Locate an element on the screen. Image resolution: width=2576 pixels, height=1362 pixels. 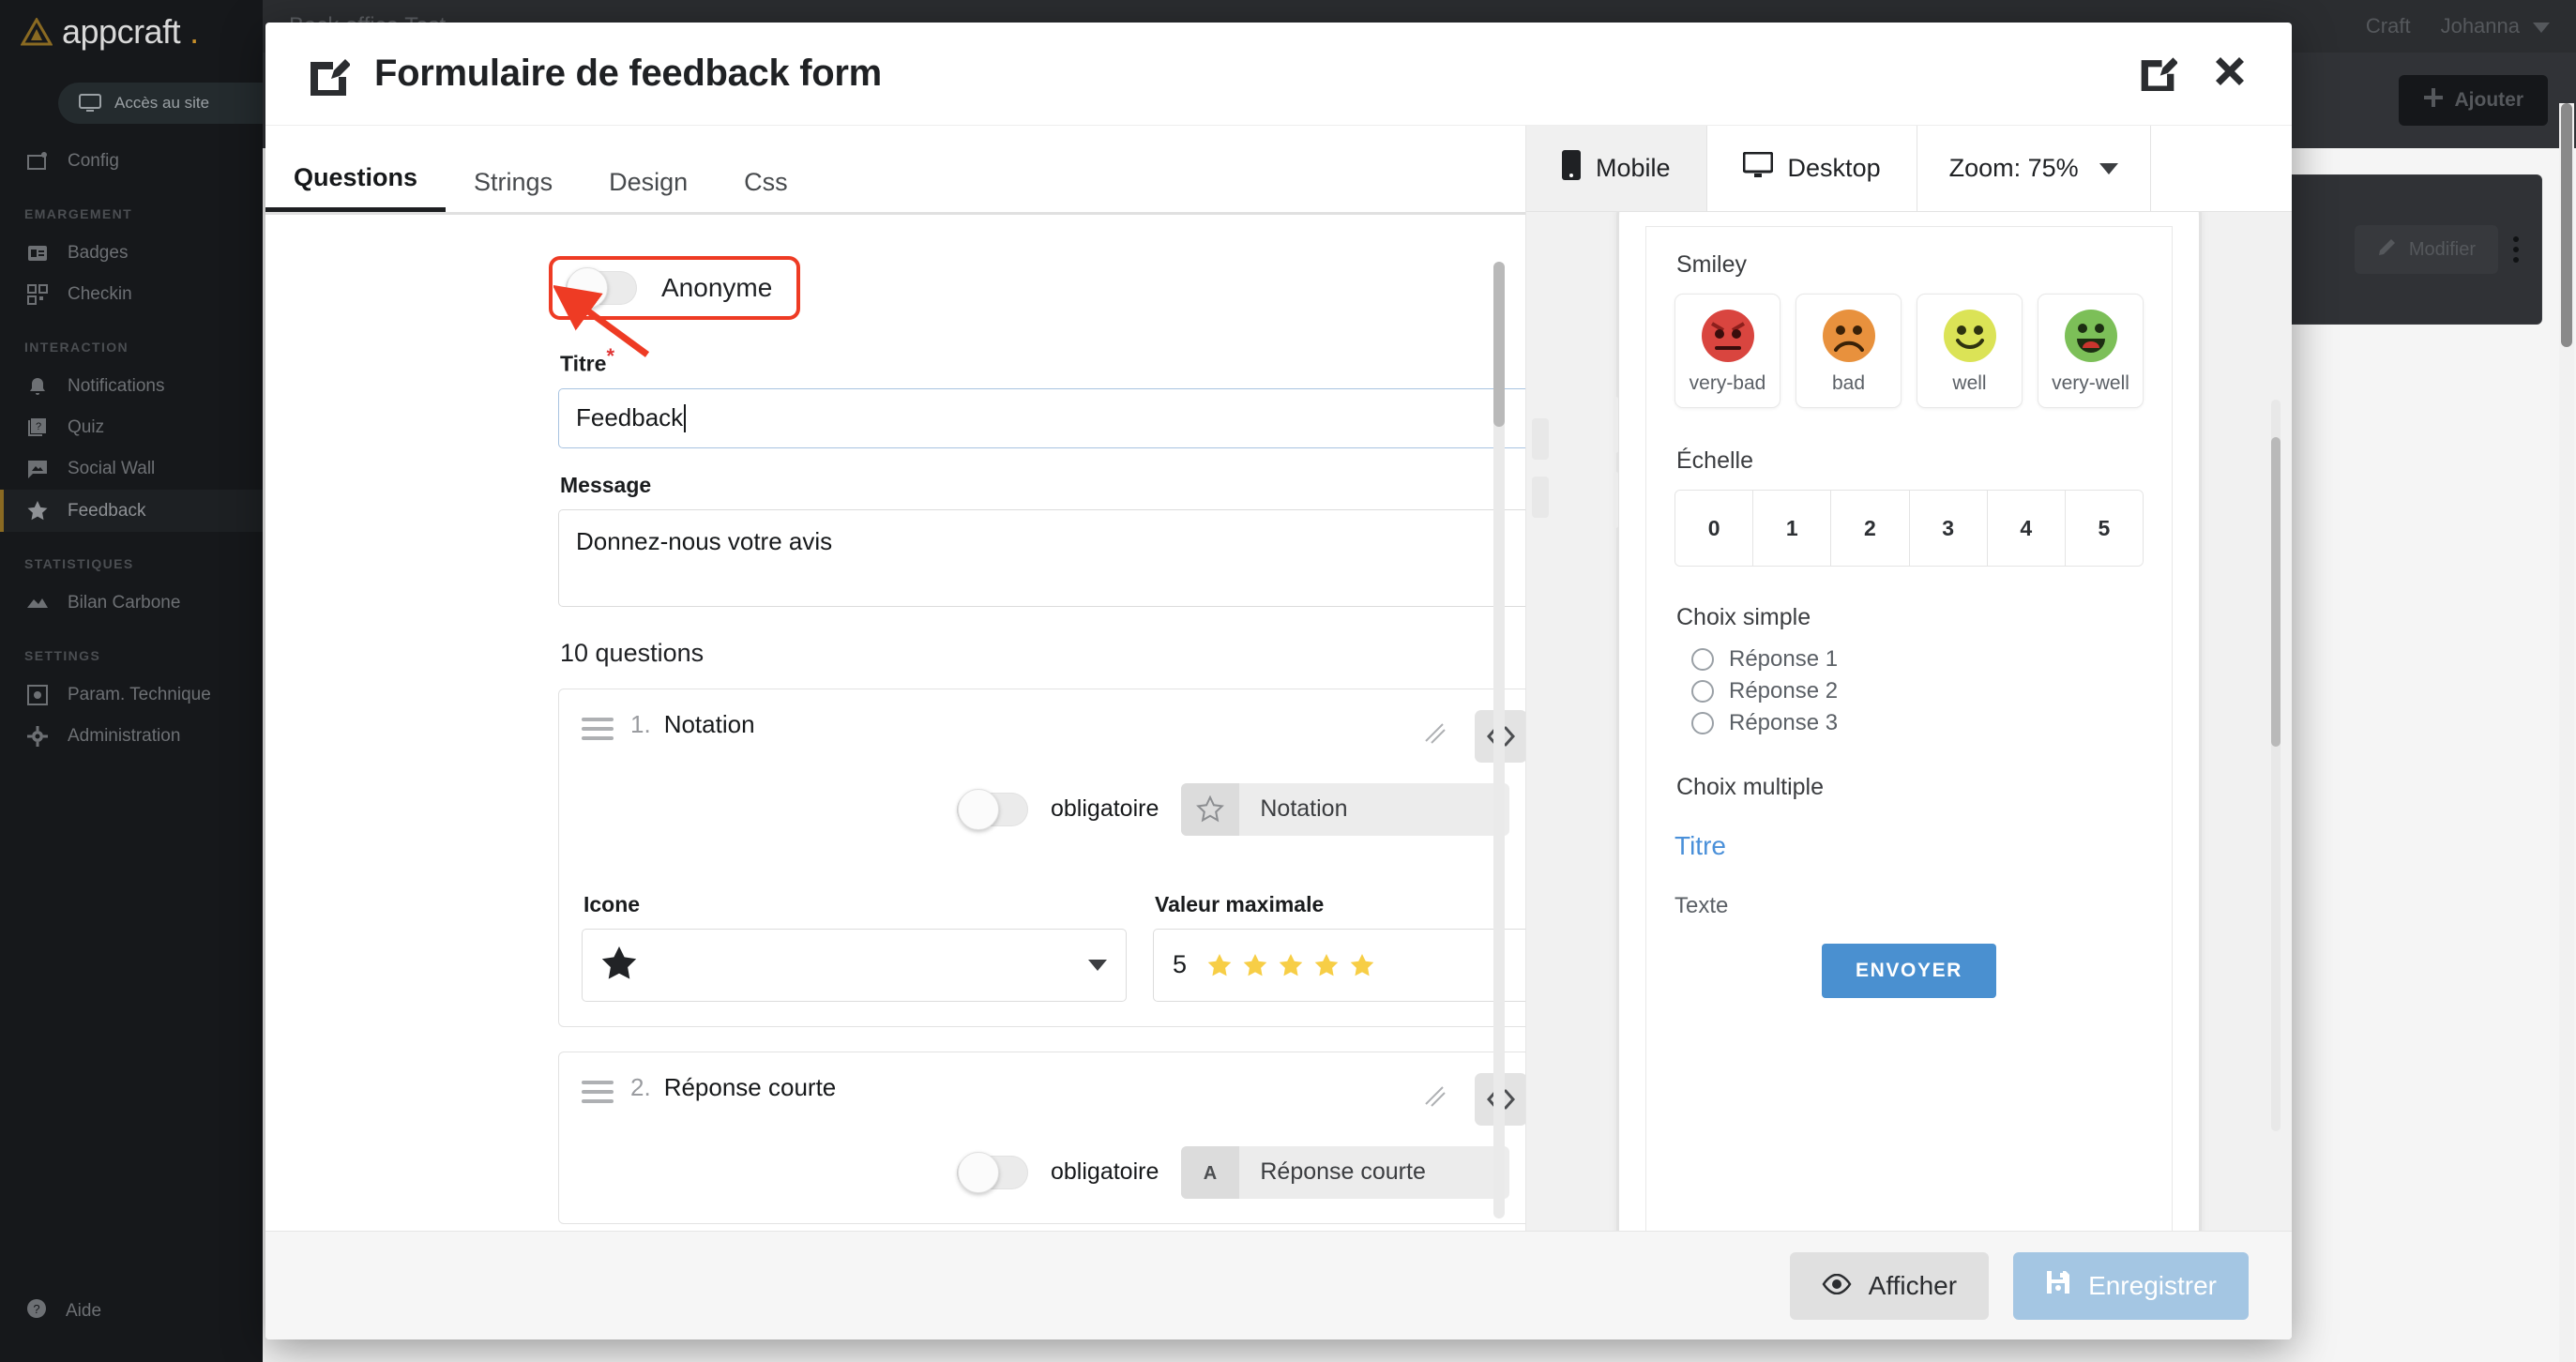
sidebar-item-bilan-carbone: Bilan Carbone is located at coordinates (131, 603).